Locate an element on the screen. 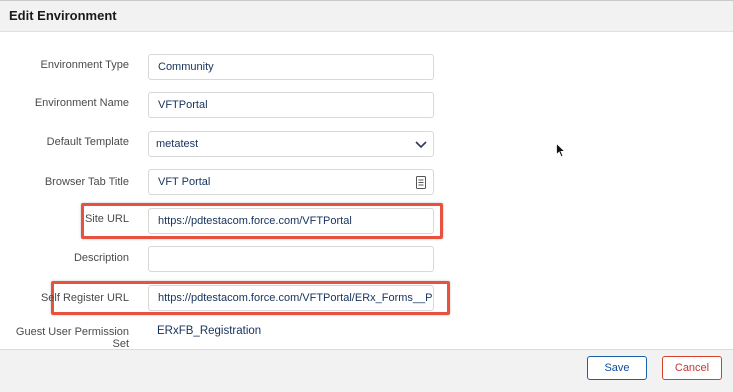 The image size is (733, 392). save-button: Save is located at coordinates (617, 368).